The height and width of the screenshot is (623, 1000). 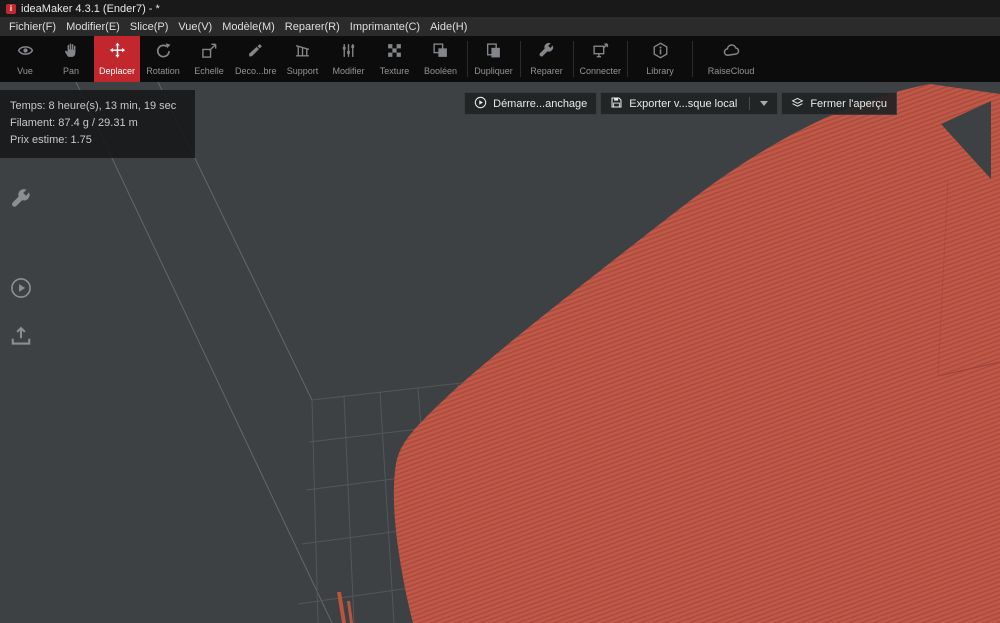 What do you see at coordinates (540, 103) in the screenshot?
I see `start-print-label: Démarre...anchage` at bounding box center [540, 103].